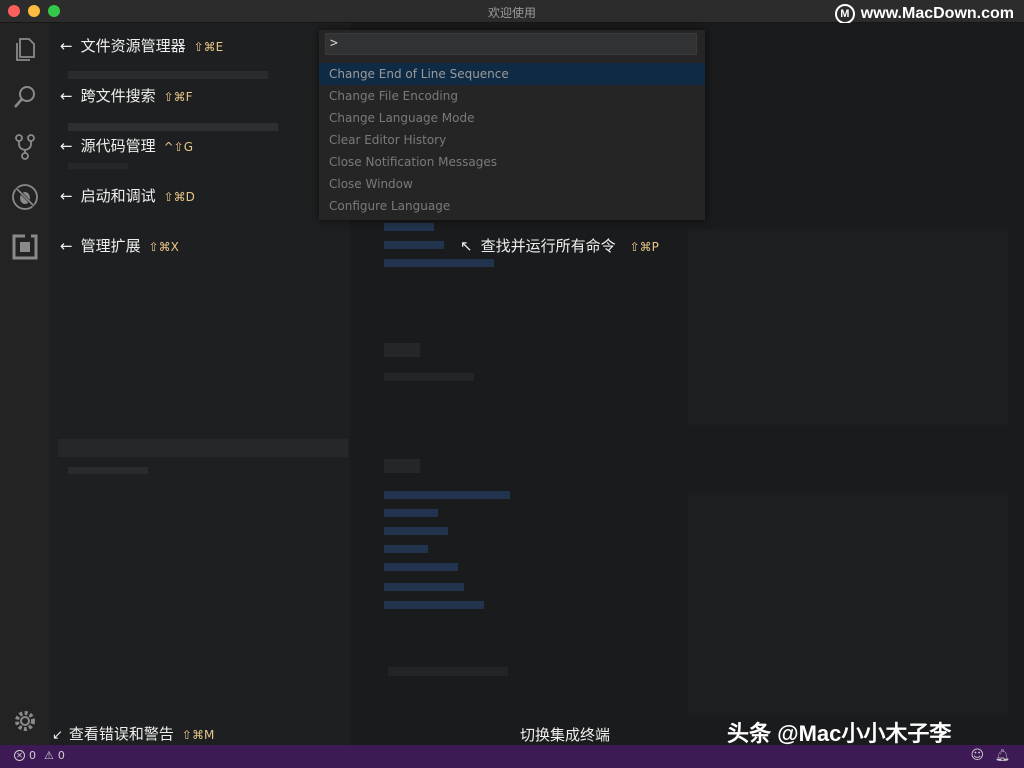 The image size is (1024, 768). What do you see at coordinates (466, 246) in the screenshot?
I see `arrow-up-left-icon: ↖` at bounding box center [466, 246].